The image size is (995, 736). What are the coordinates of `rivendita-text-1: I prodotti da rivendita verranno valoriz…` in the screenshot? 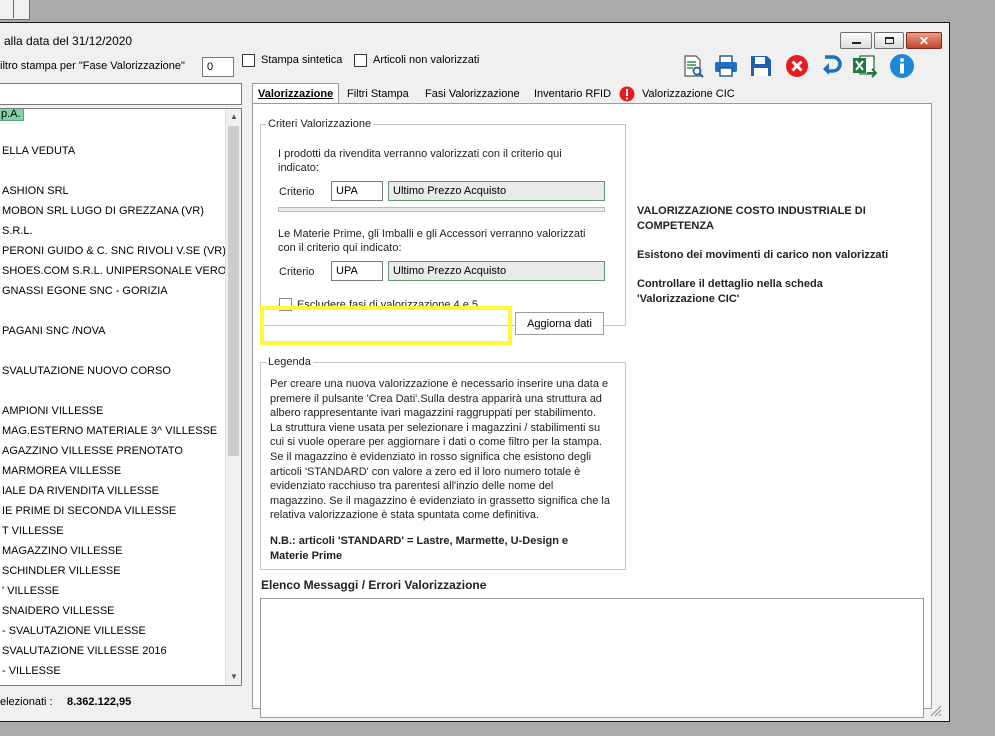 It's located at (420, 154).